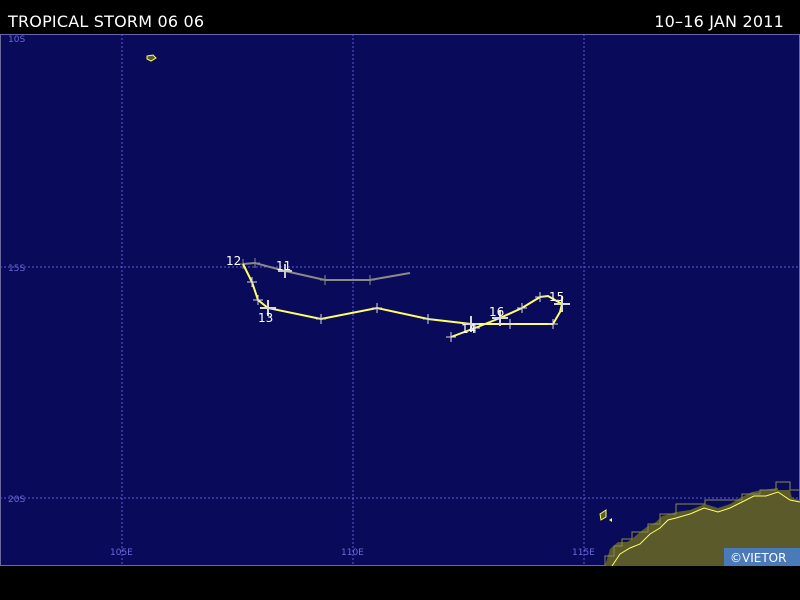 This screenshot has height=600, width=800. What do you see at coordinates (556, 297) in the screenshot?
I see `day-label-15: 15` at bounding box center [556, 297].